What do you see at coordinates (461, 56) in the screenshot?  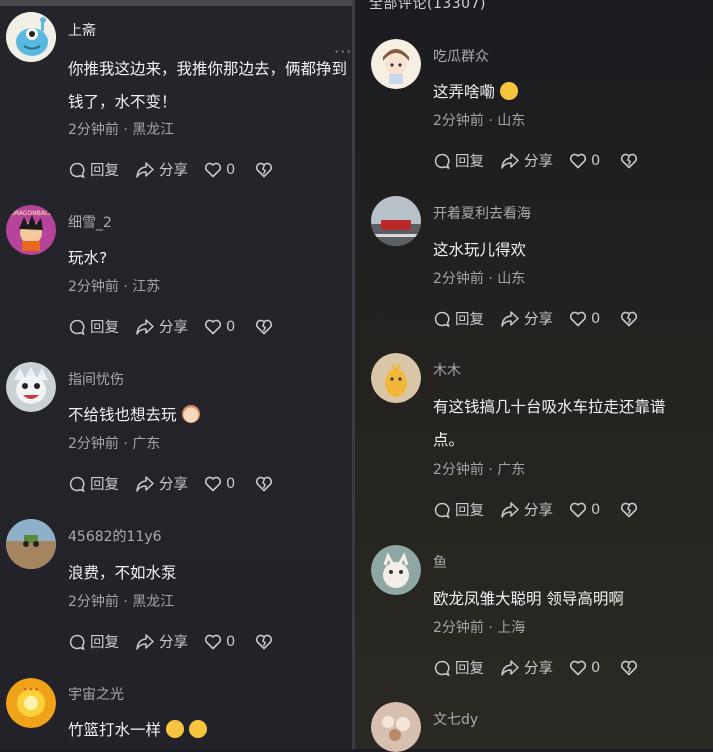 I see `comment-username: 吃瓜群众` at bounding box center [461, 56].